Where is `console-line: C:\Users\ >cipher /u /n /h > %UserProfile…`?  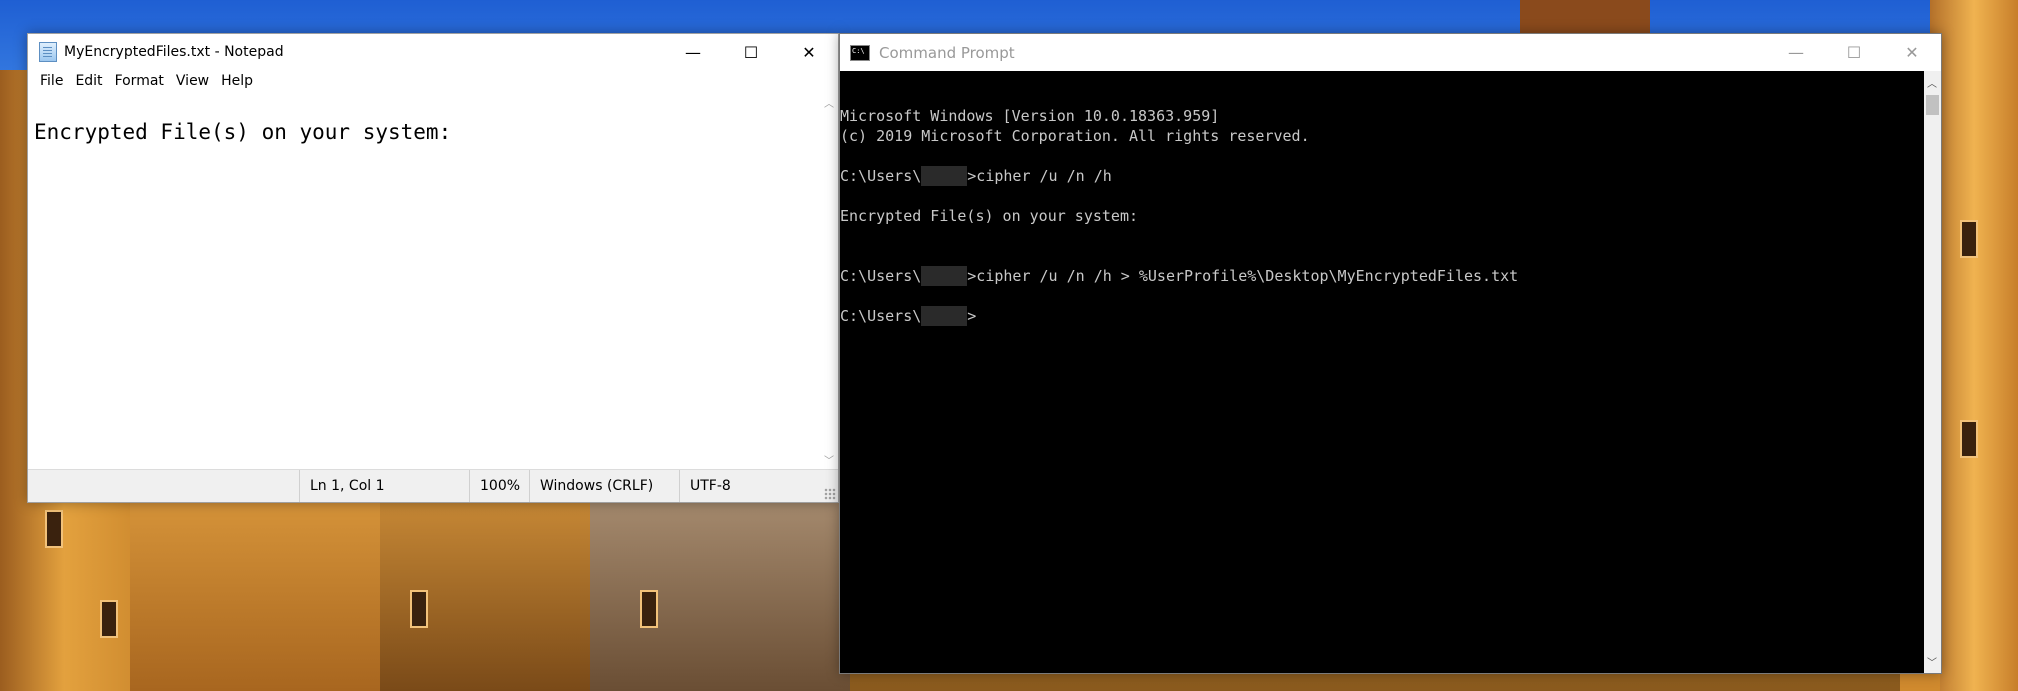
console-line: C:\Users\ >cipher /u /n /h > %UserProfile… is located at coordinates (1179, 276).